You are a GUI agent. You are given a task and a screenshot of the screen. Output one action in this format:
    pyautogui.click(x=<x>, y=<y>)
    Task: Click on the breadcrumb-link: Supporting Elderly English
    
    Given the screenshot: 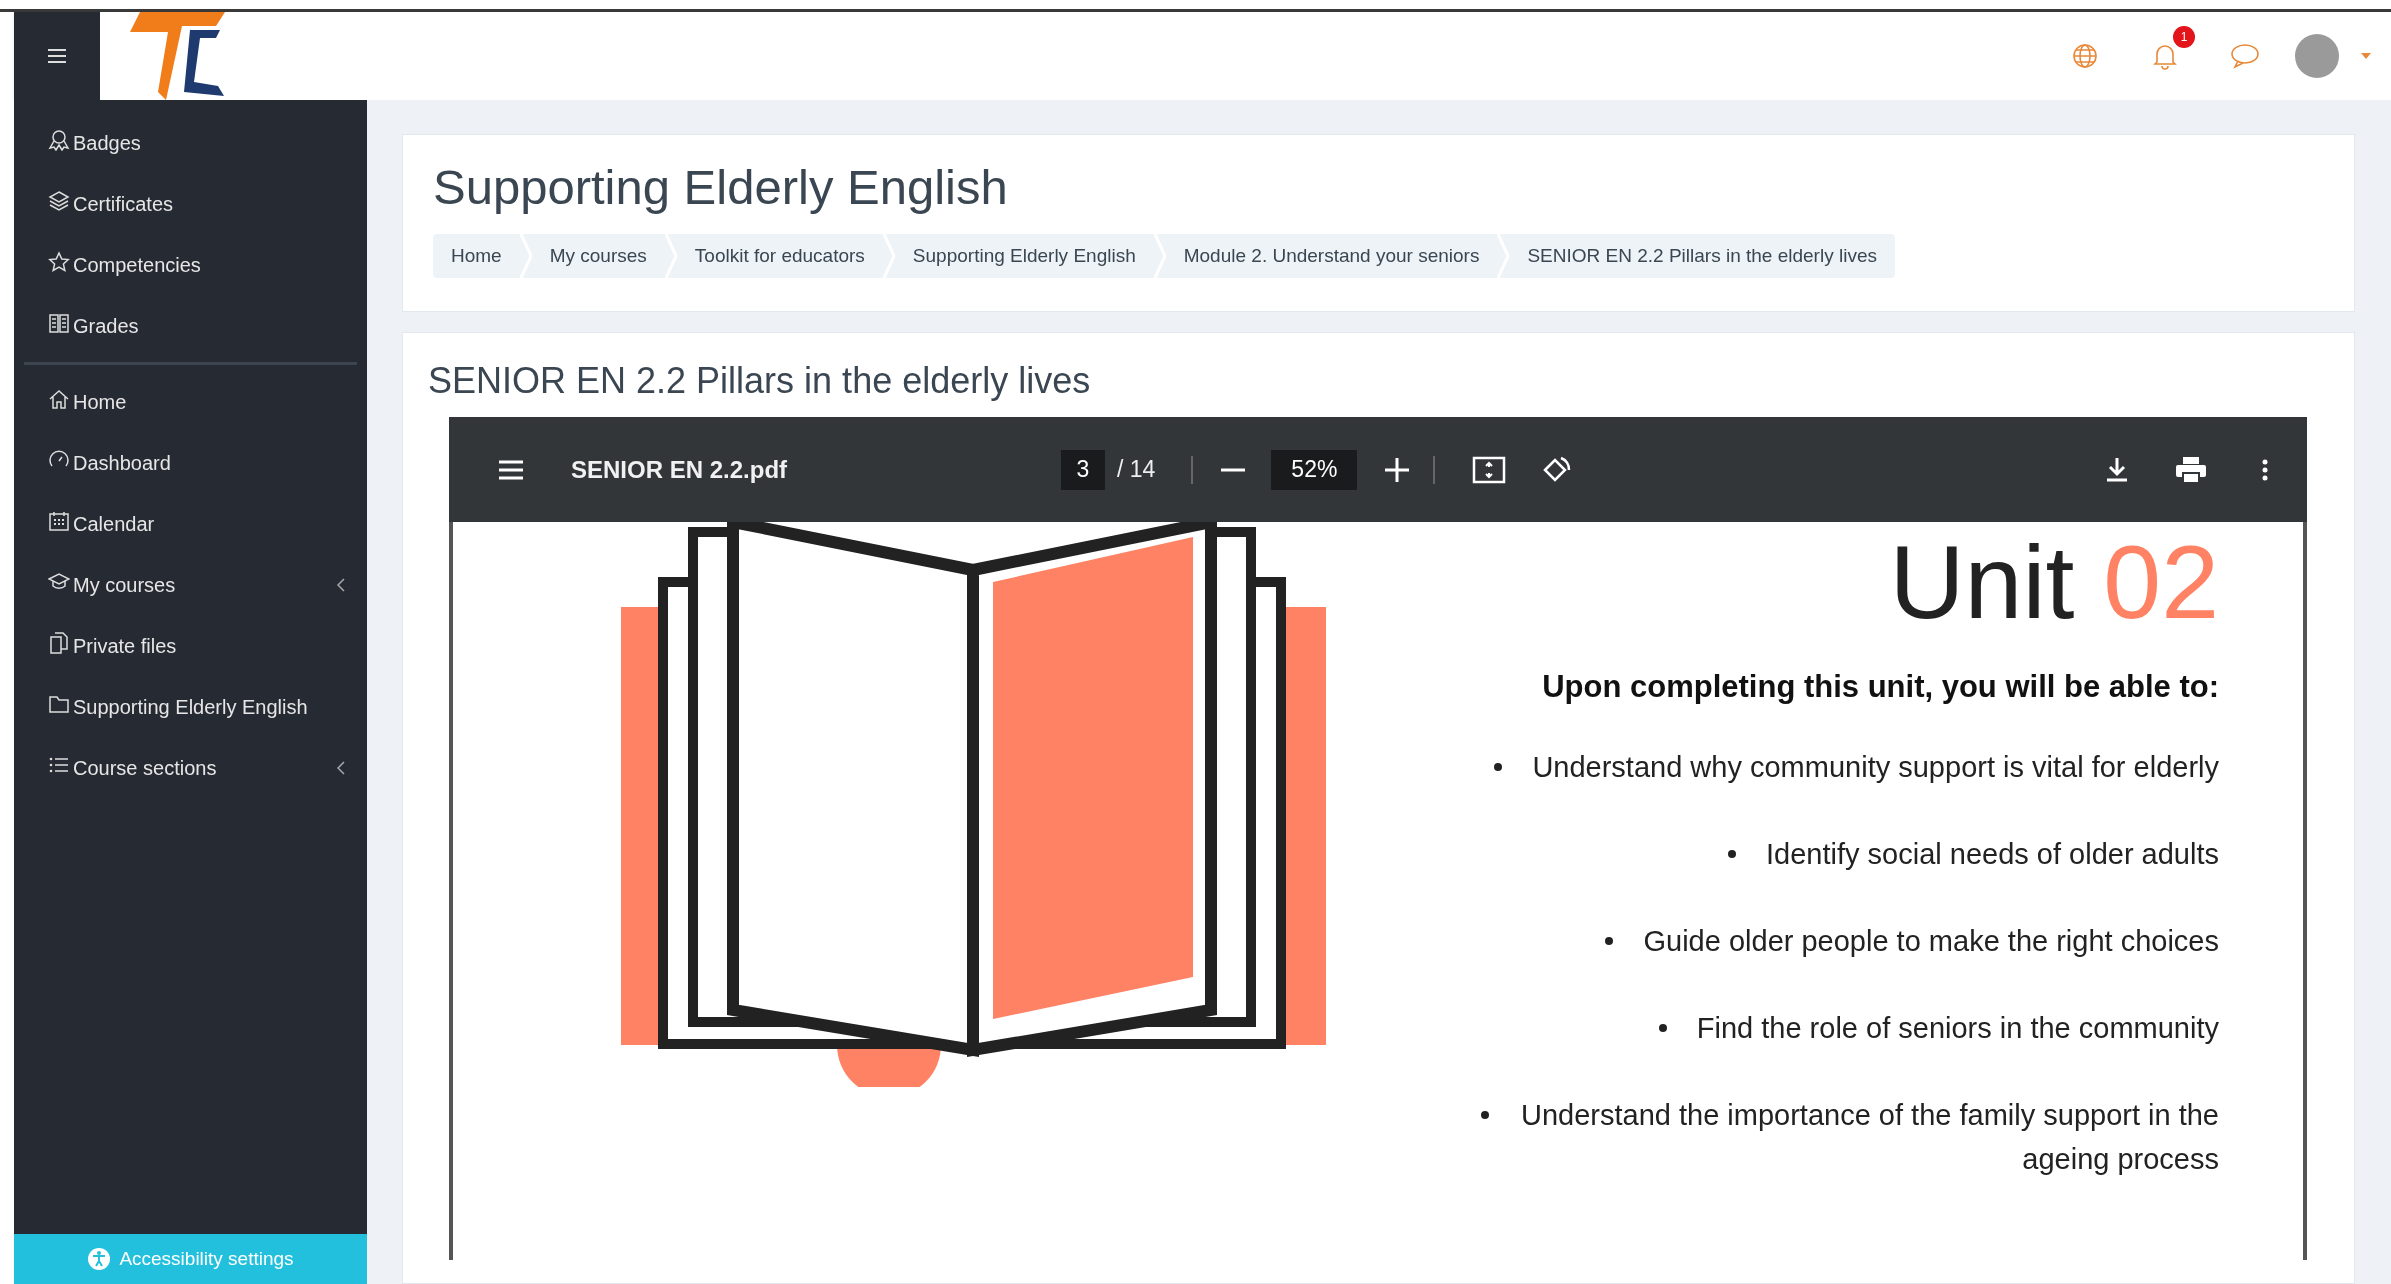 What is the action you would take?
    pyautogui.click(x=1024, y=256)
    